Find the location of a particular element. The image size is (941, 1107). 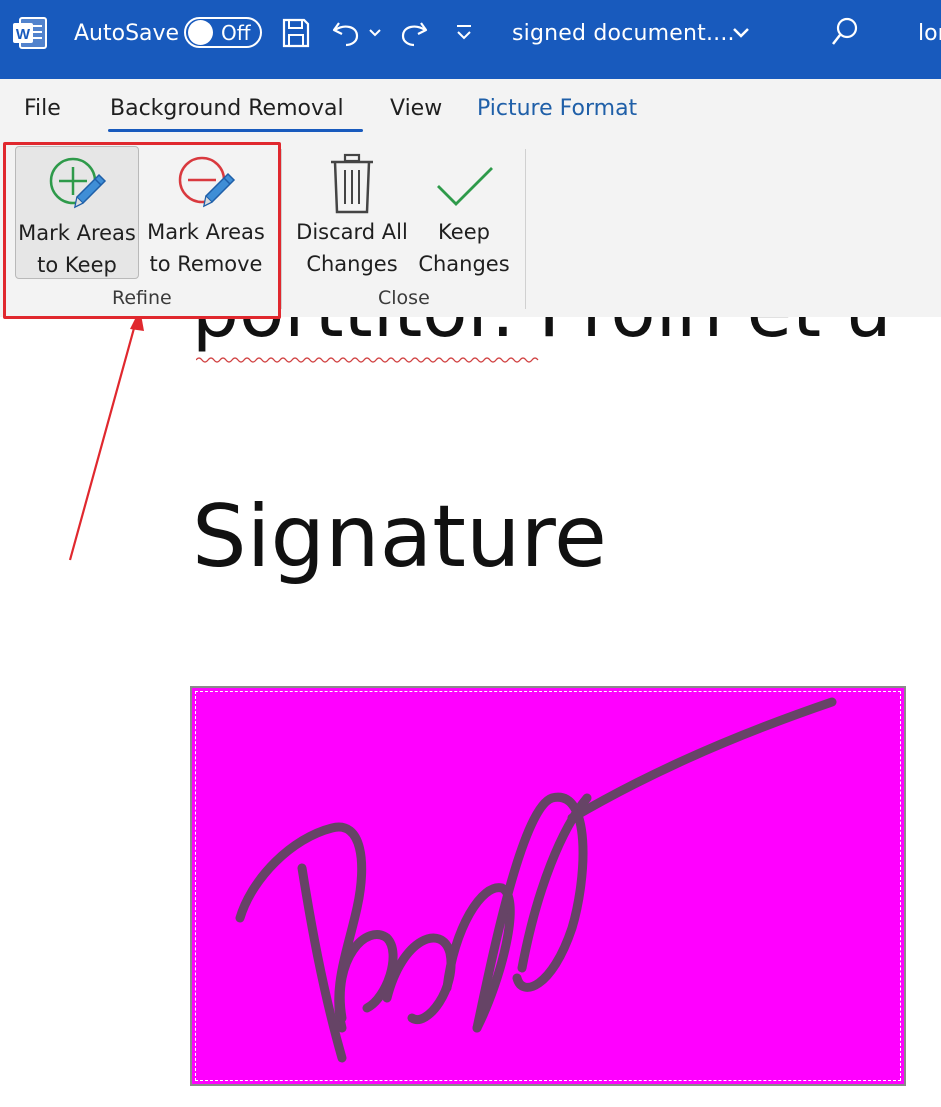

word-logo-icon: W is located at coordinates (30, 33).